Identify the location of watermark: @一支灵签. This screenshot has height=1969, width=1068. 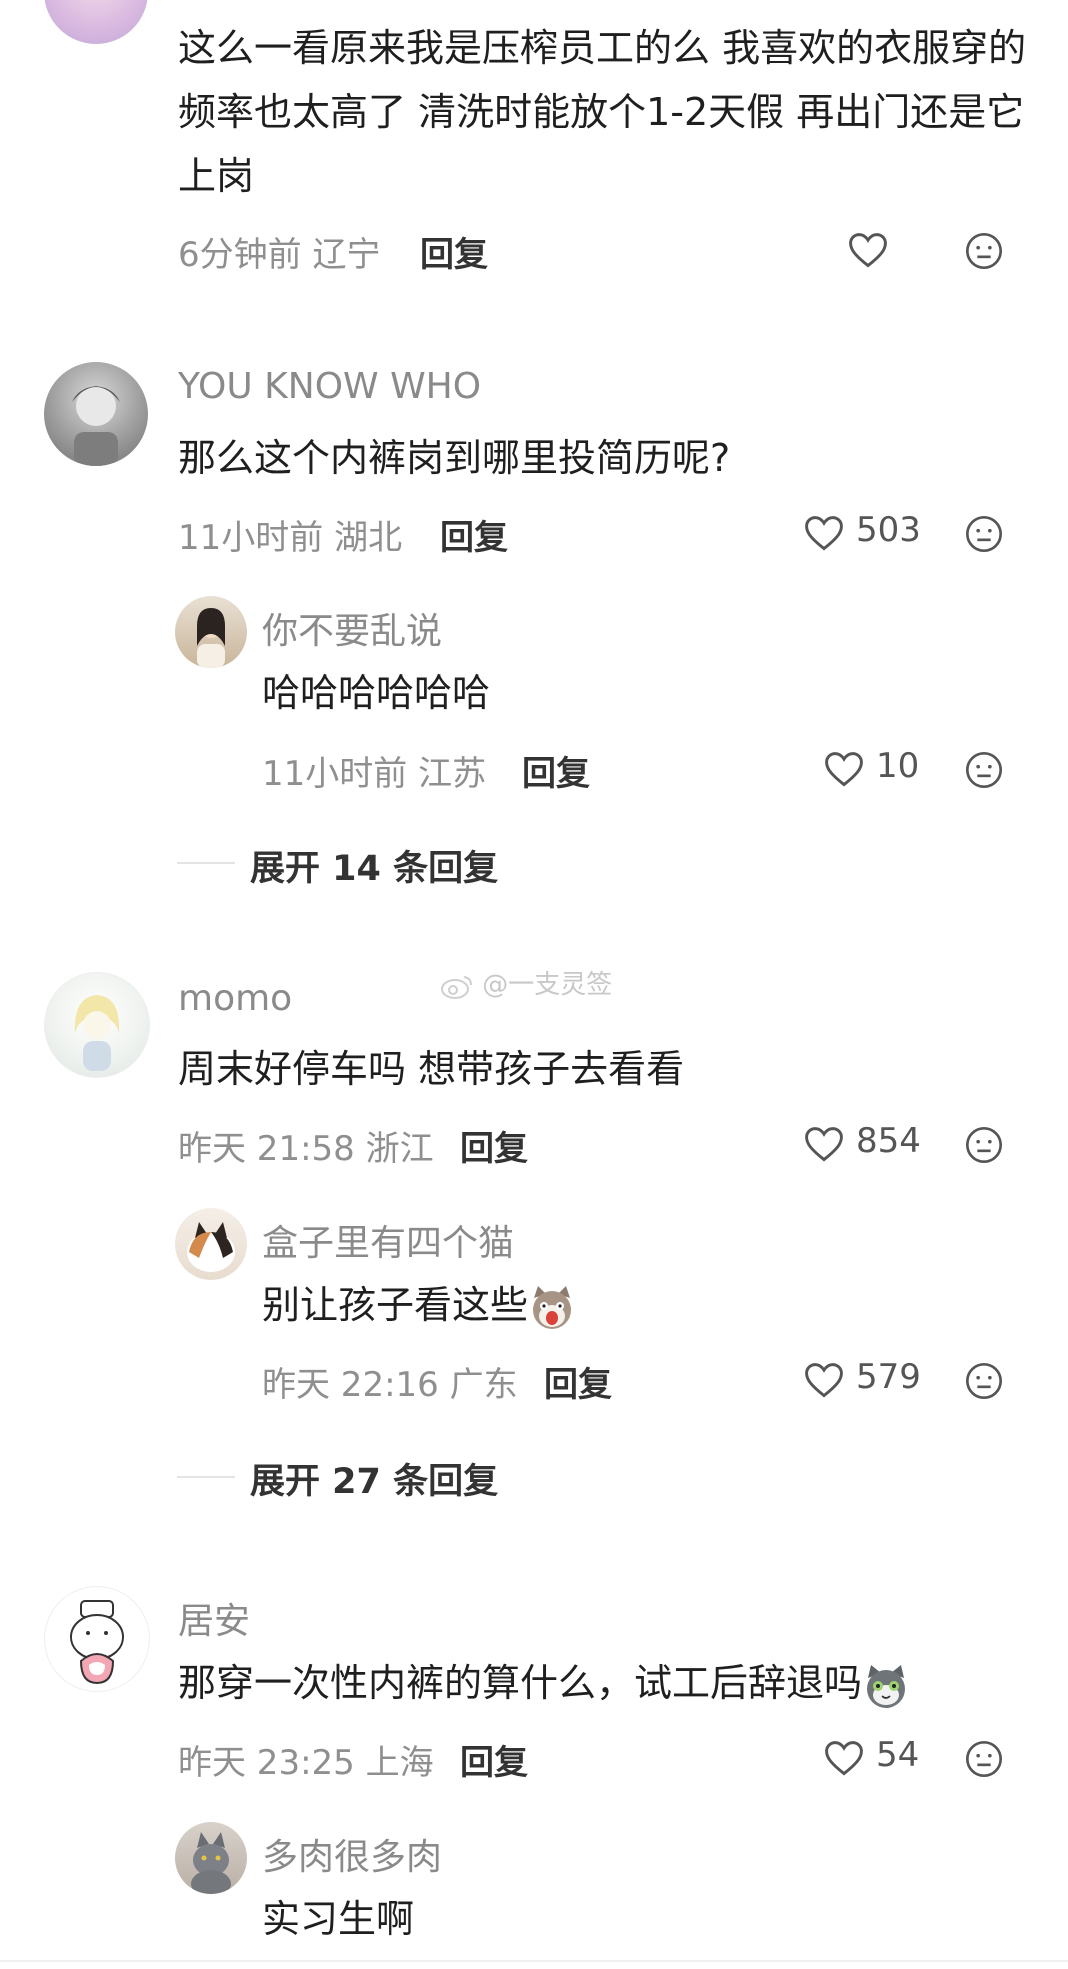
(526, 982).